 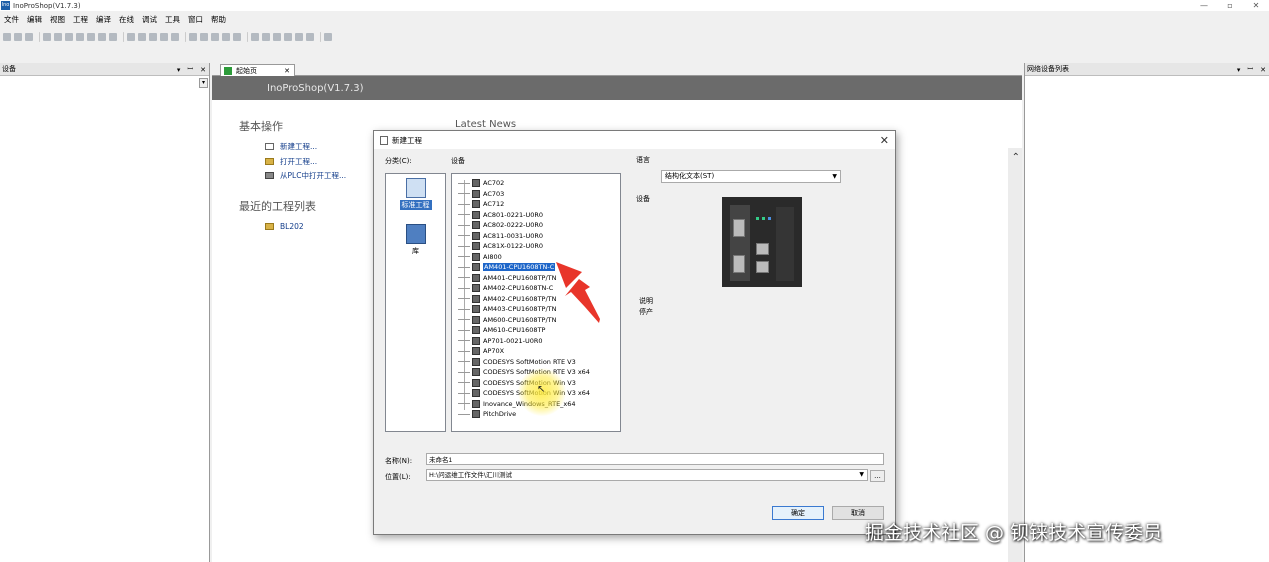 What do you see at coordinates (204, 37) in the screenshot?
I see `logout-icon` at bounding box center [204, 37].